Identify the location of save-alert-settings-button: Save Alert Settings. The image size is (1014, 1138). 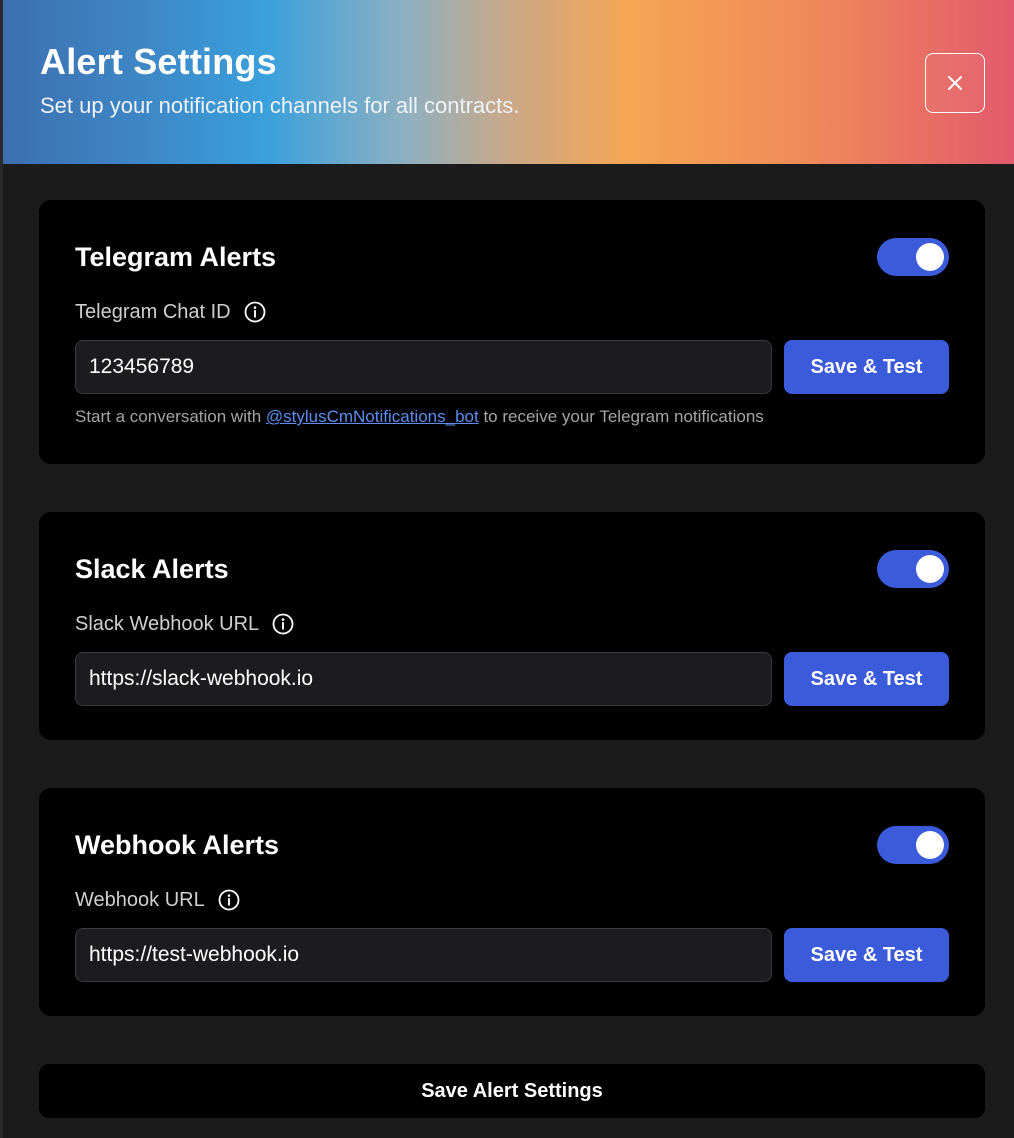
(512, 1091).